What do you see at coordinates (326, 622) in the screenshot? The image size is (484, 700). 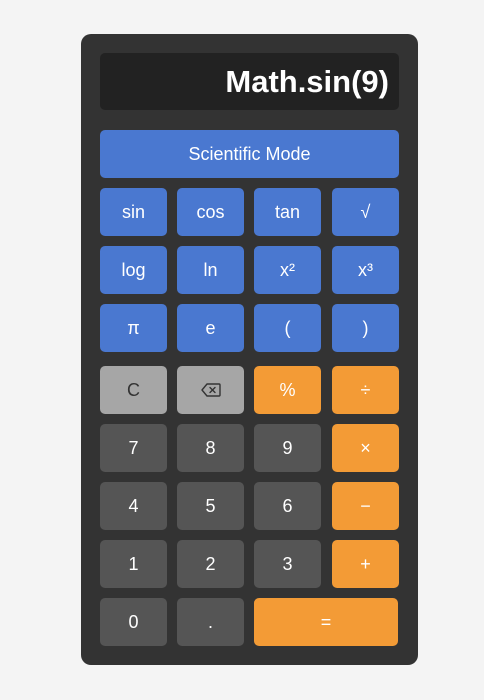 I see `equals-button: =` at bounding box center [326, 622].